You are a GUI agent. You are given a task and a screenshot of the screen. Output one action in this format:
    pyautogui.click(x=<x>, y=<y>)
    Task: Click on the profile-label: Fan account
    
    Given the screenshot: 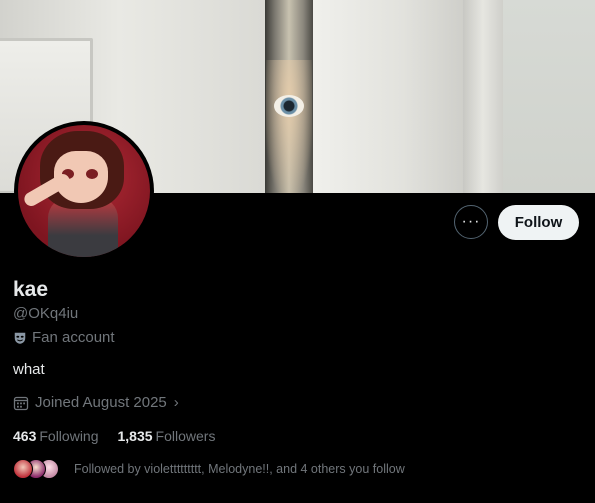 What is the action you would take?
    pyautogui.click(x=64, y=337)
    